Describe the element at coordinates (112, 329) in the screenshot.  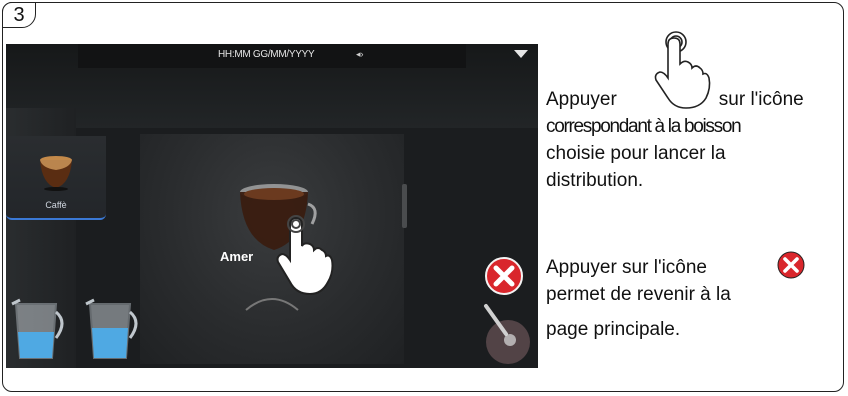
I see `water-pitcher-icon` at that location.